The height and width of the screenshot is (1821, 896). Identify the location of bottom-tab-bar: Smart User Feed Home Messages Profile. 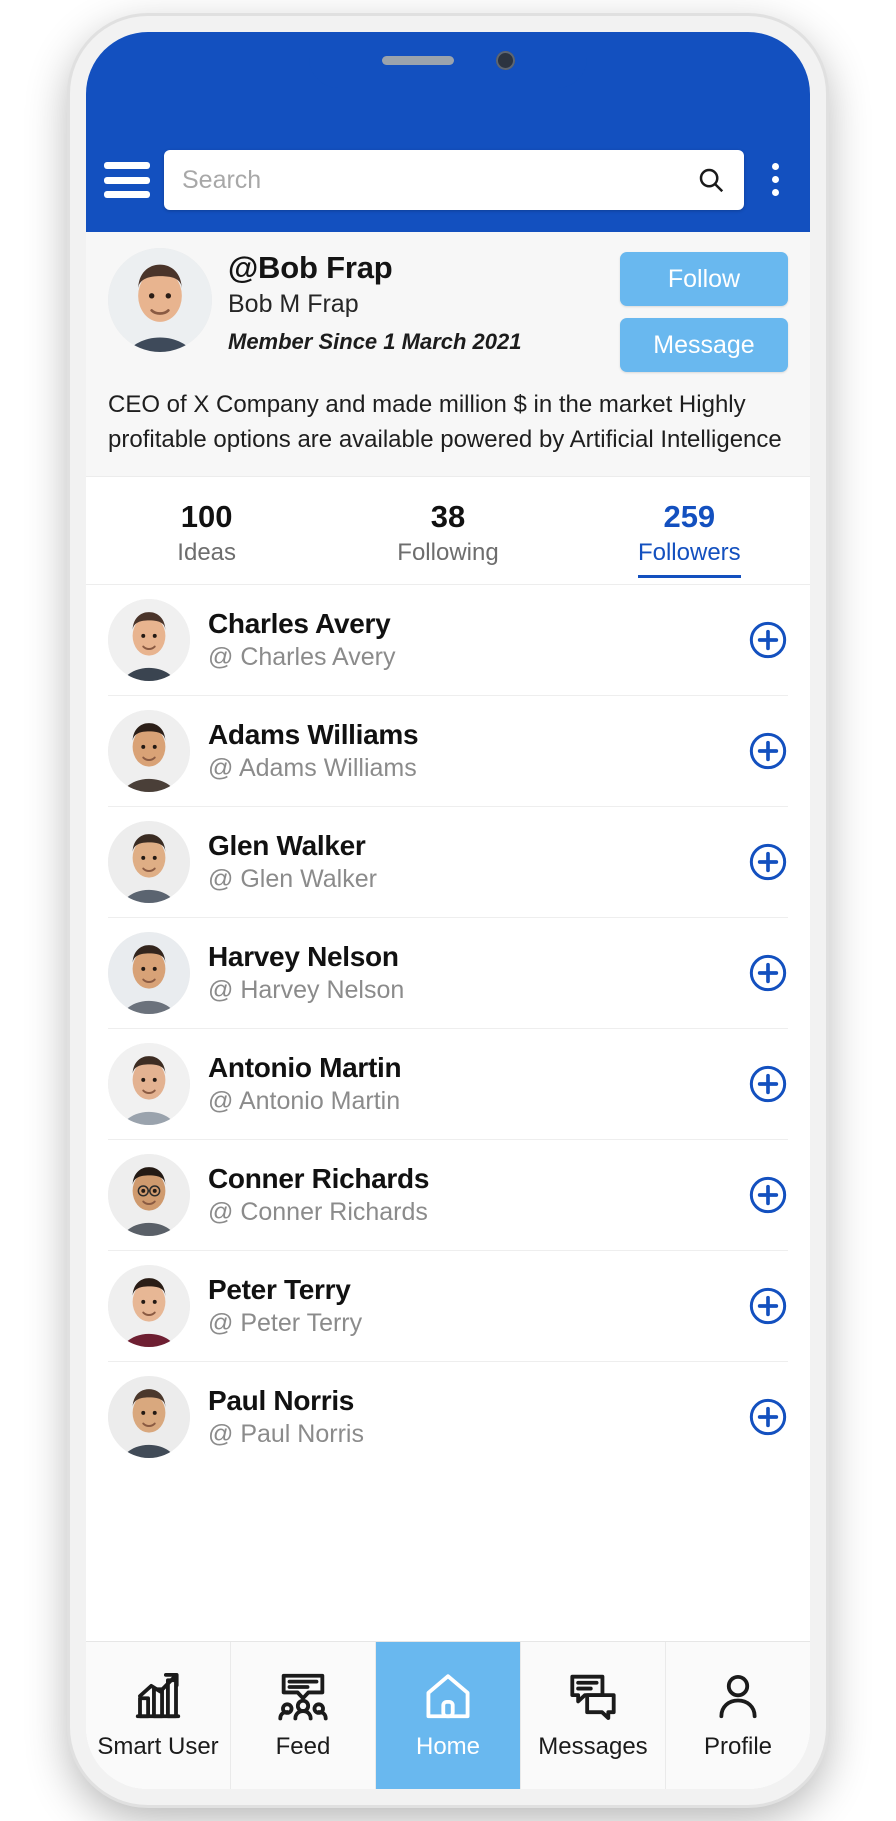
(448, 1715).